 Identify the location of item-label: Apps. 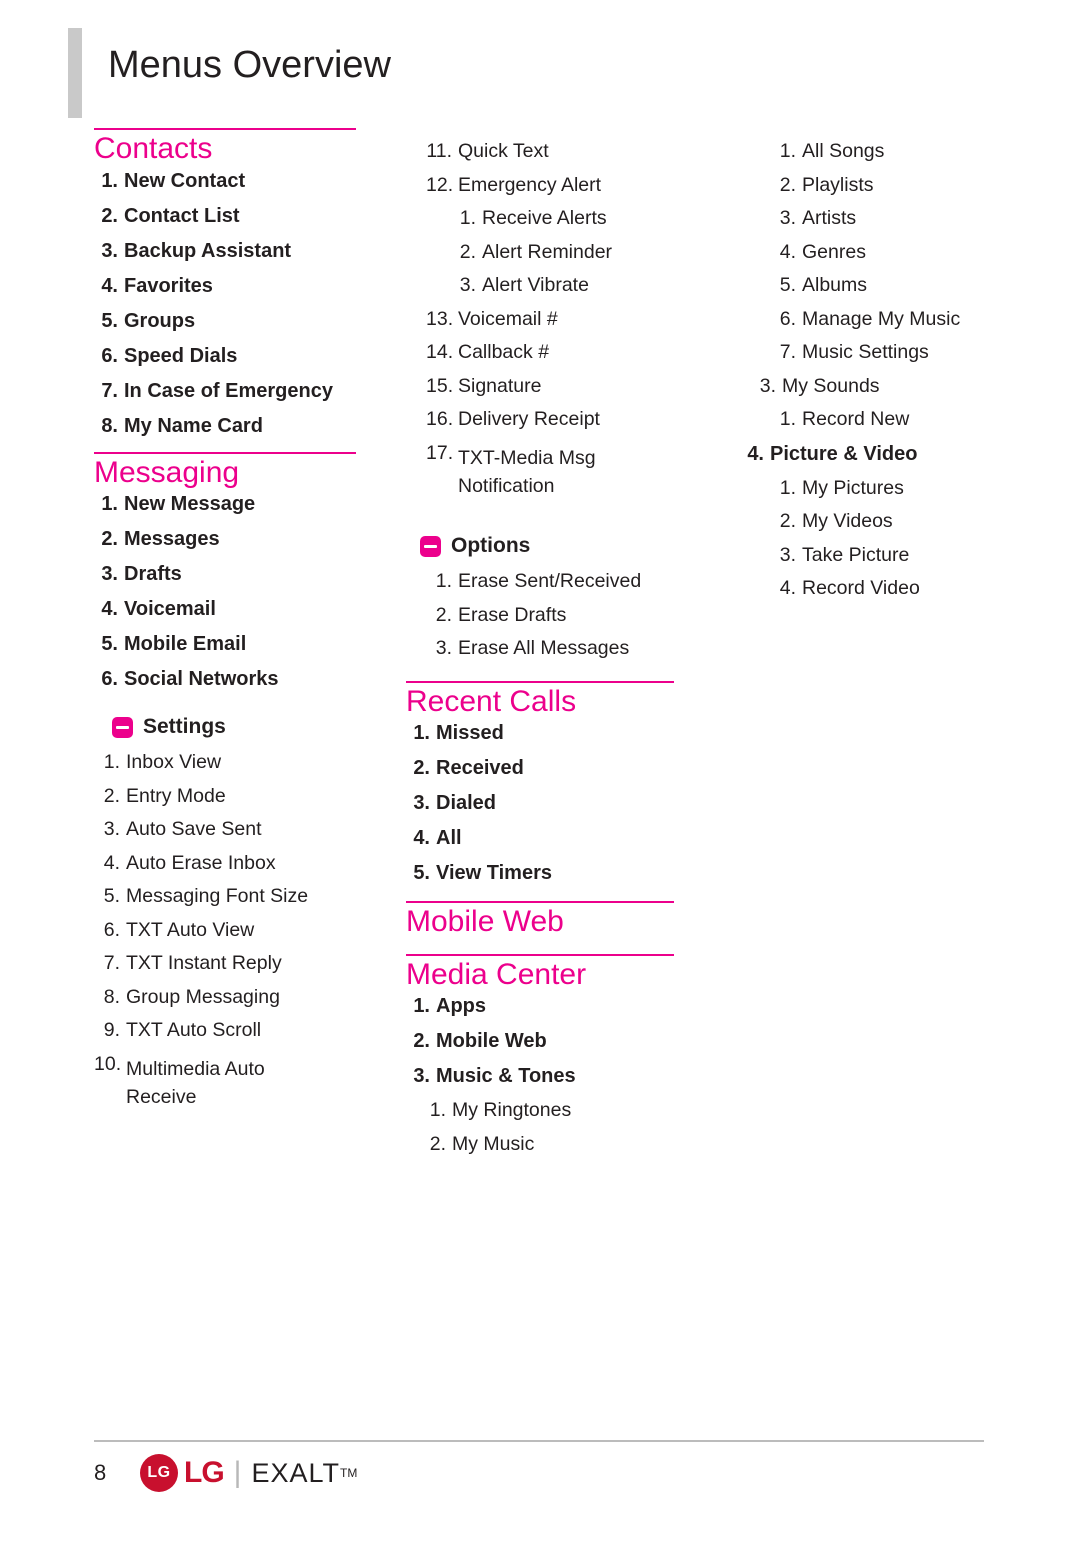
(461, 1006).